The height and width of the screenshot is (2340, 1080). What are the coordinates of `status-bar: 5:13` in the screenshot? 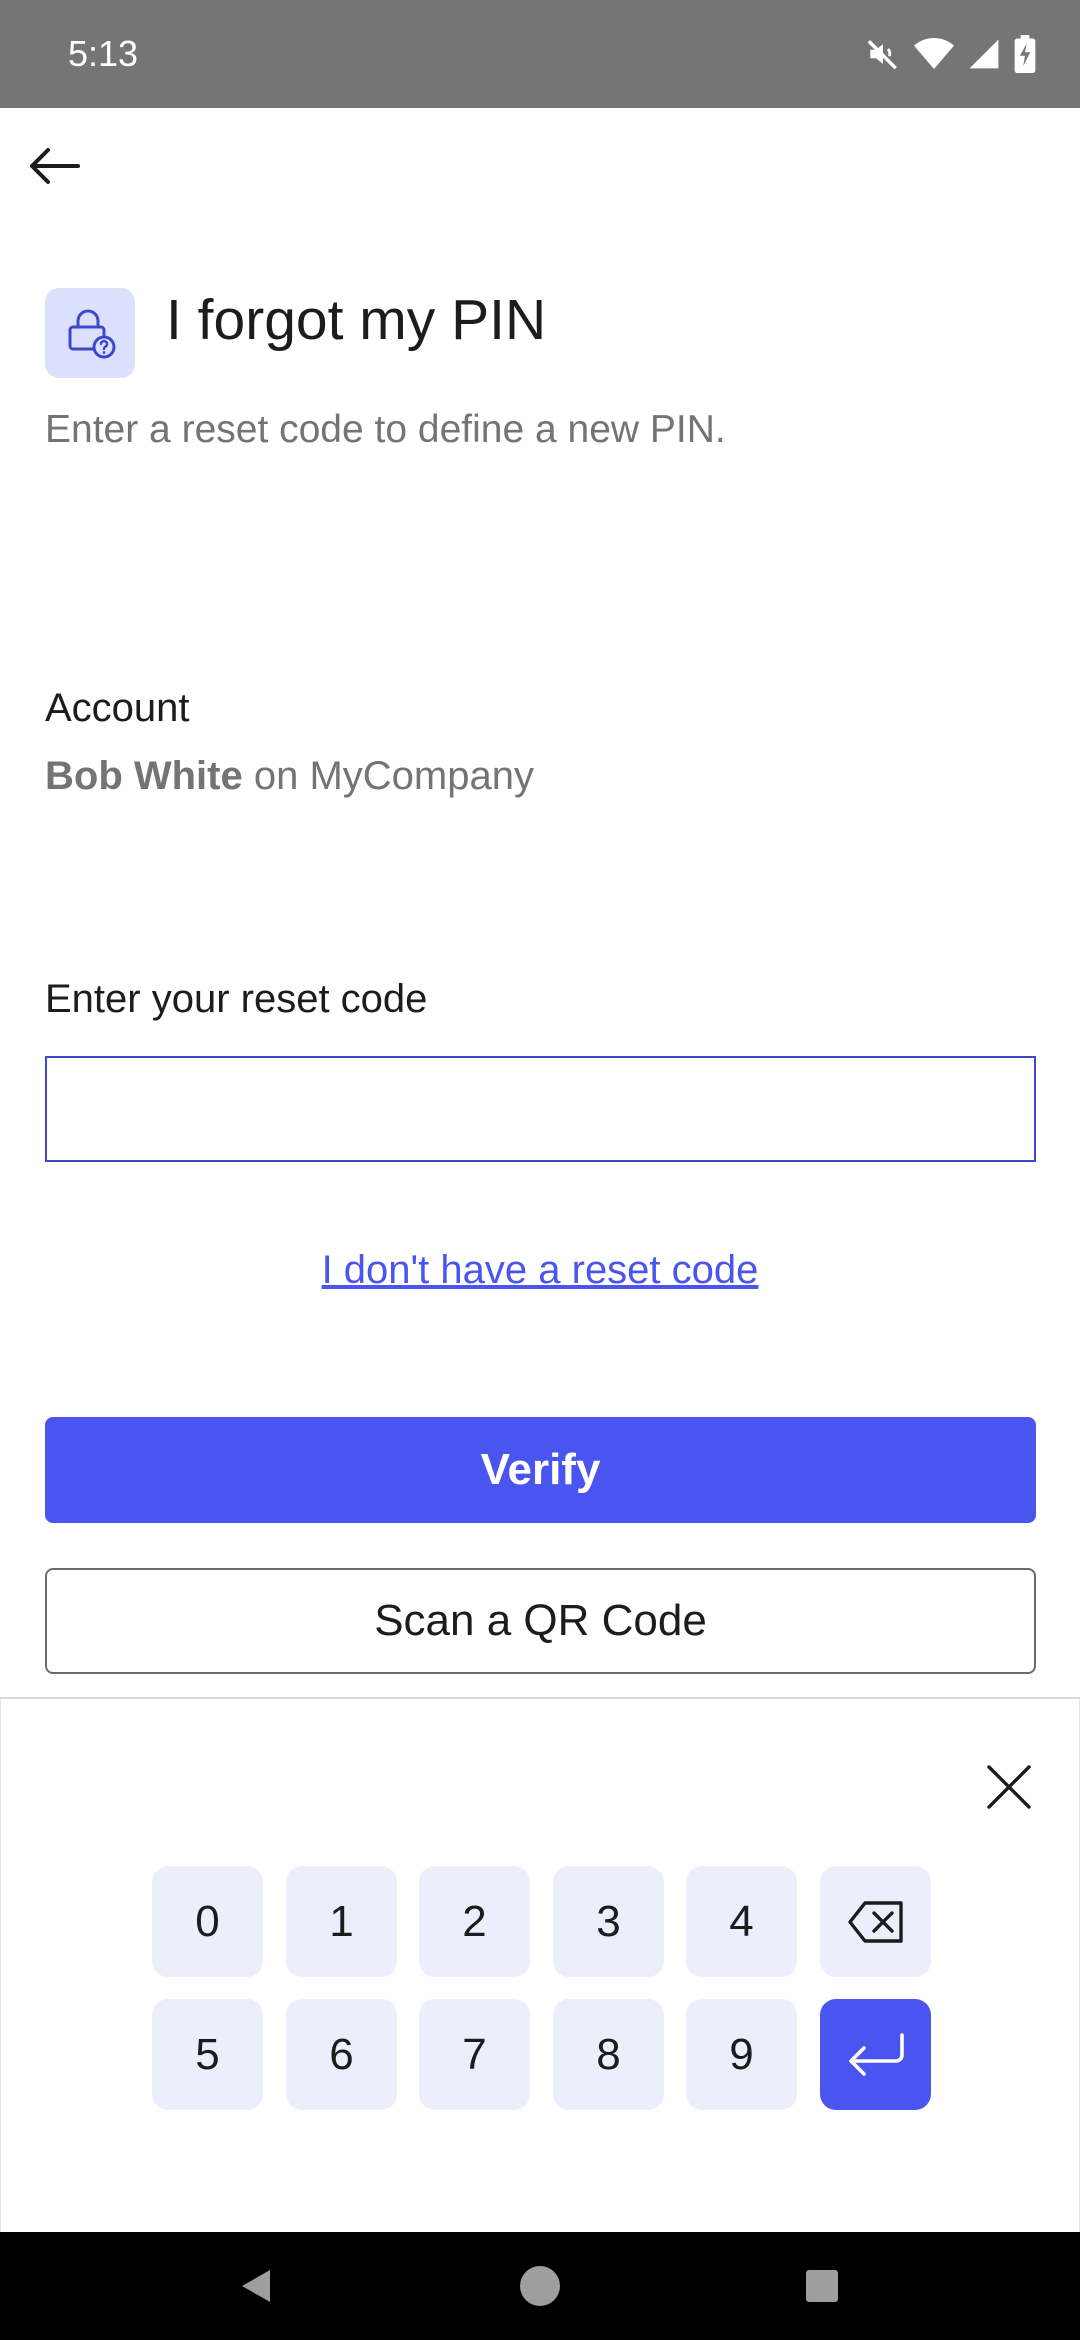 It's located at (540, 54).